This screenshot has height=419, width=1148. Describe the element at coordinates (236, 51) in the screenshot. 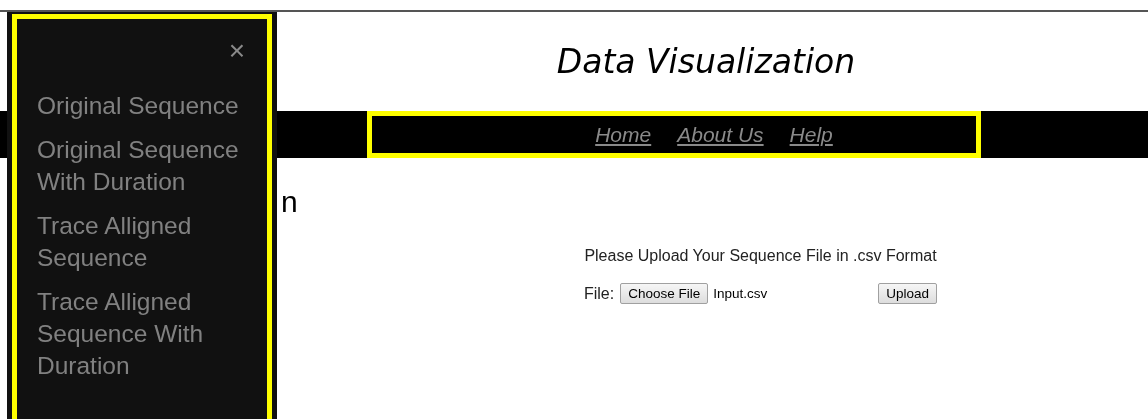

I see `close-button: ×` at that location.